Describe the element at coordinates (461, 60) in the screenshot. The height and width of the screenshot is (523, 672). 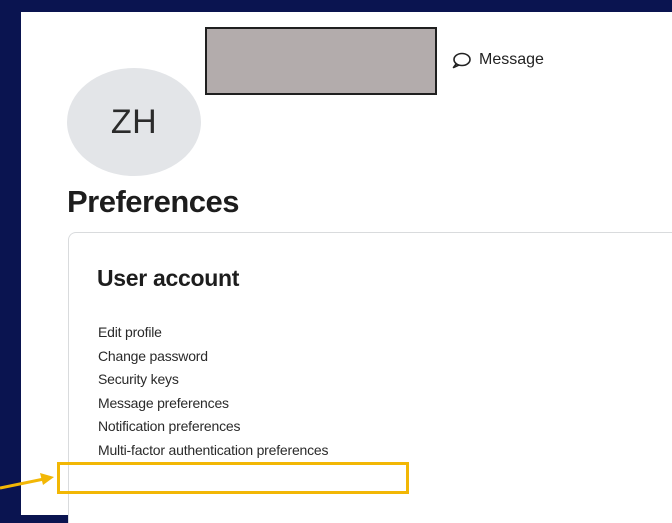
I see `speech-bubble-icon` at that location.